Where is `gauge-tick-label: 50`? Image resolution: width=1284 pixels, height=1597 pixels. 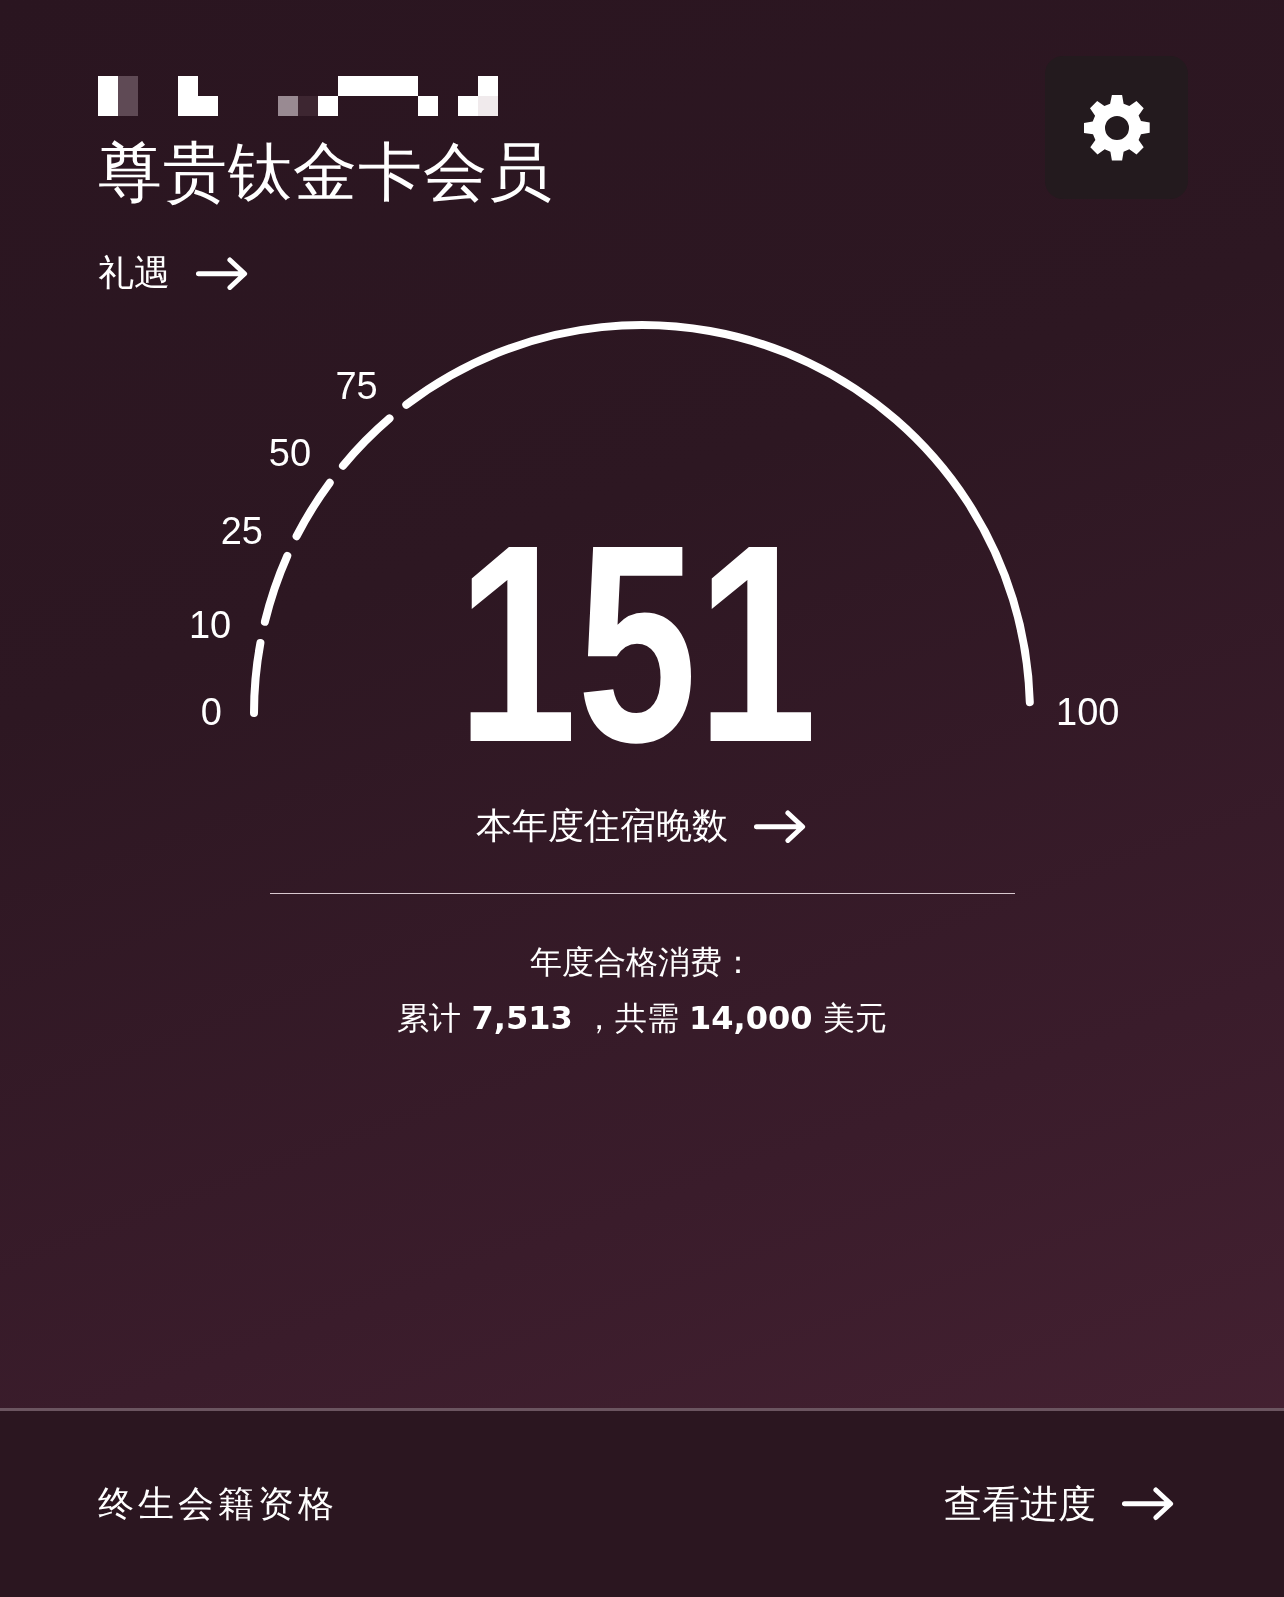 gauge-tick-label: 50 is located at coordinates (290, 453).